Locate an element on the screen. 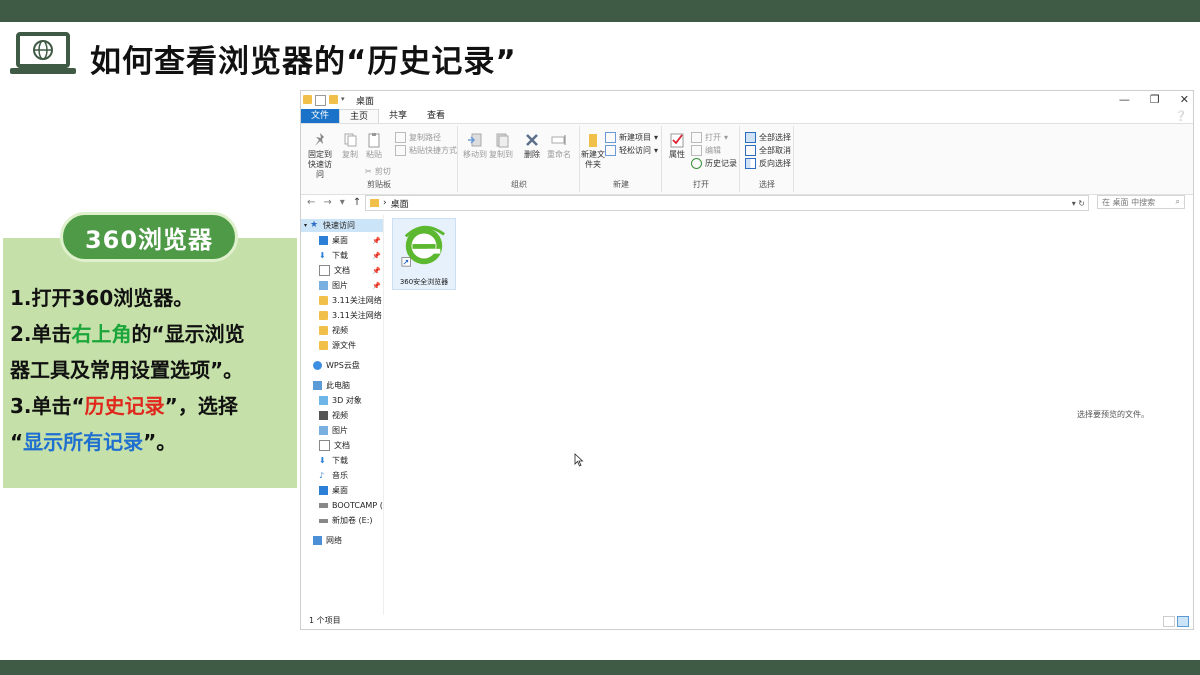 This screenshot has width=1200, height=675. tree-wps-cloud: WPS云盘 is located at coordinates (342, 365).